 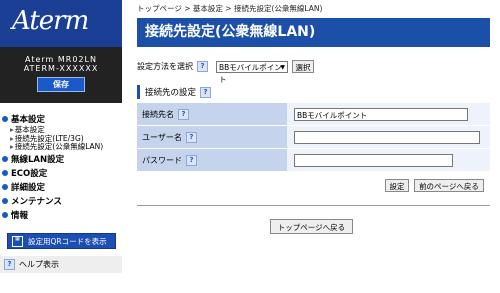 What do you see at coordinates (313, 92) in the screenshot?
I see `section-header: 接続先の設定 ?` at bounding box center [313, 92].